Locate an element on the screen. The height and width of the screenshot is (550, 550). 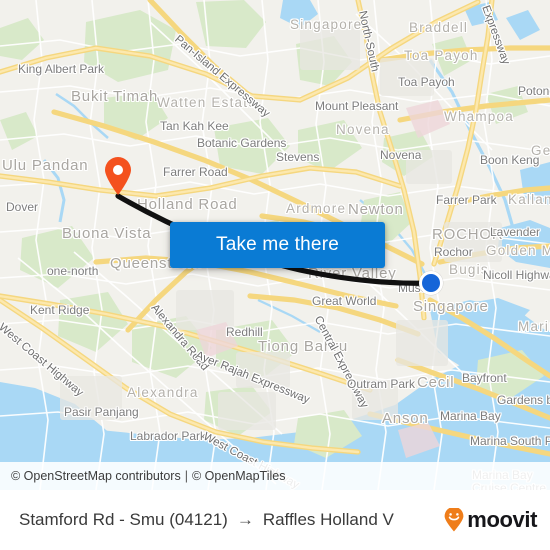
map-pin-icon is located at coordinates (118, 176).